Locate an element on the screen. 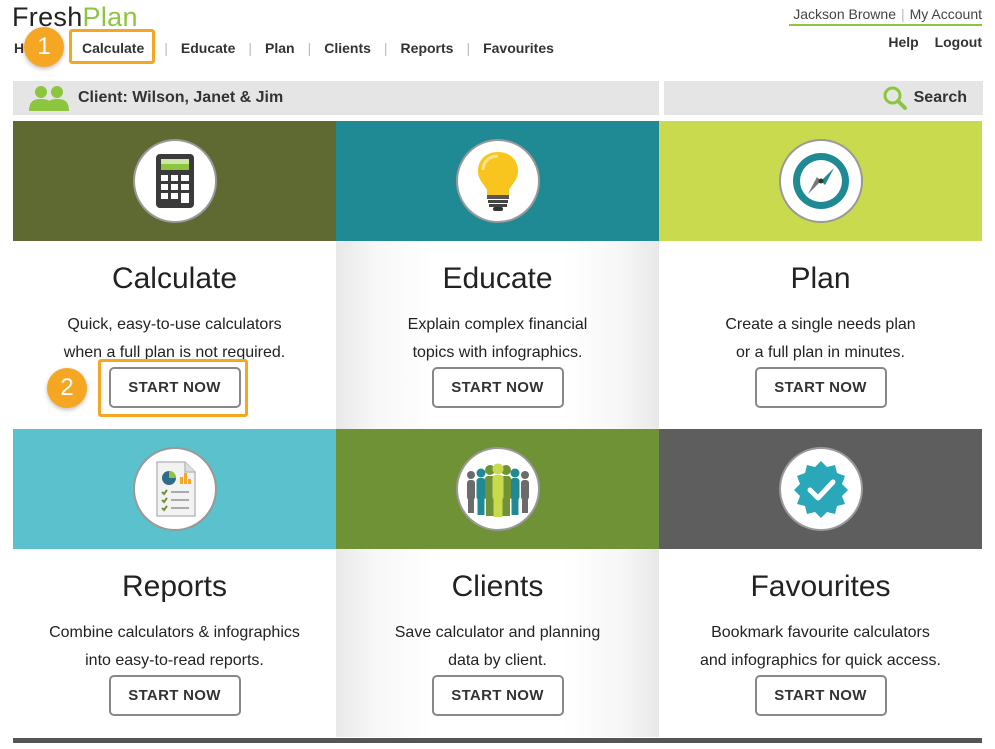 The width and height of the screenshot is (995, 749). tile-desc-line: topics with infographics. is located at coordinates (497, 352).